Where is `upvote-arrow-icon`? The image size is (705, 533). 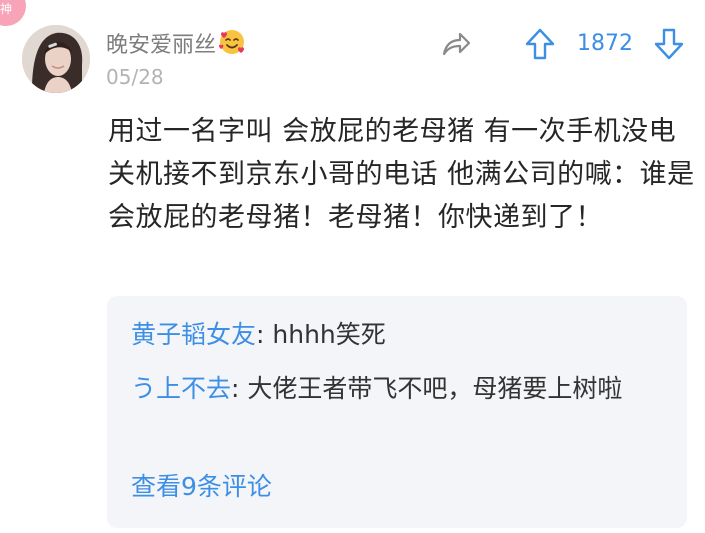
upvote-arrow-icon is located at coordinates (540, 44).